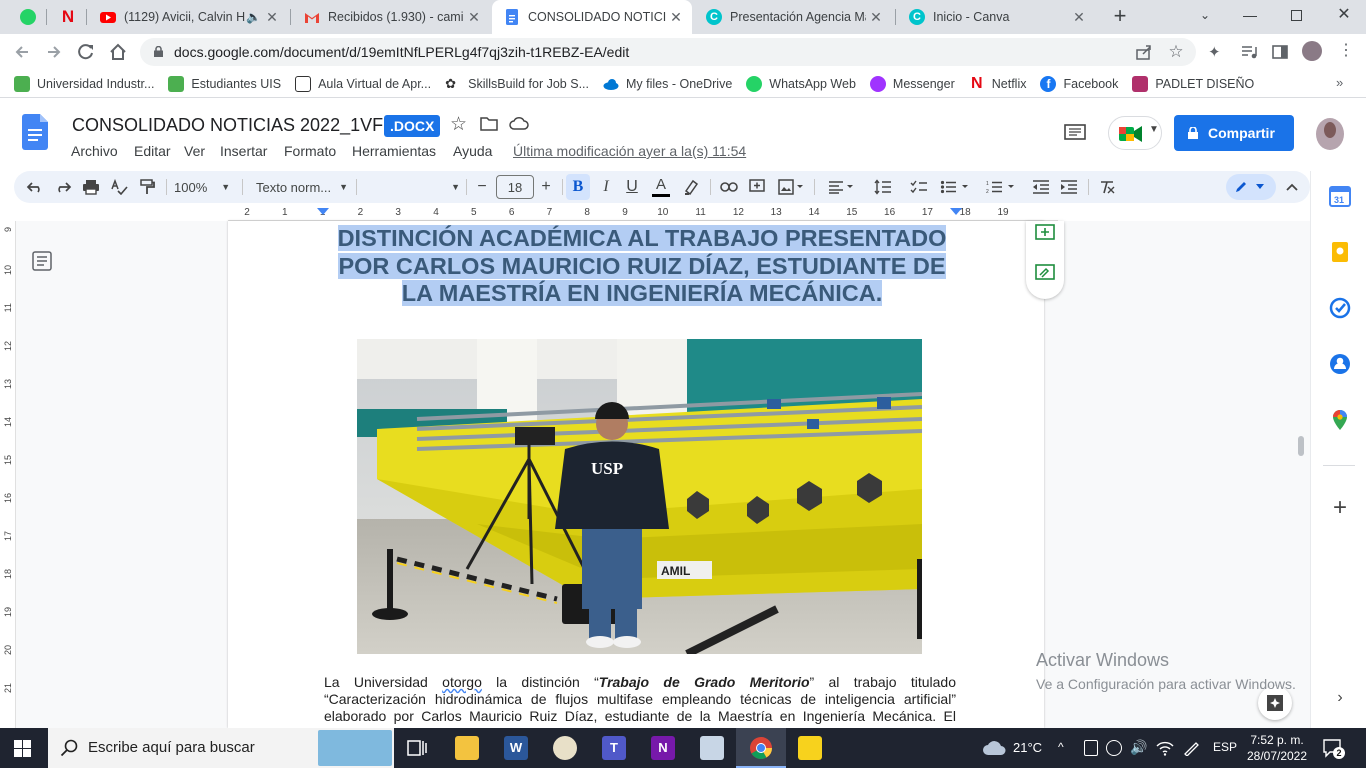 This screenshot has width=1366, height=768. Describe the element at coordinates (919, 187) in the screenshot. I see `checklist-icon` at that location.